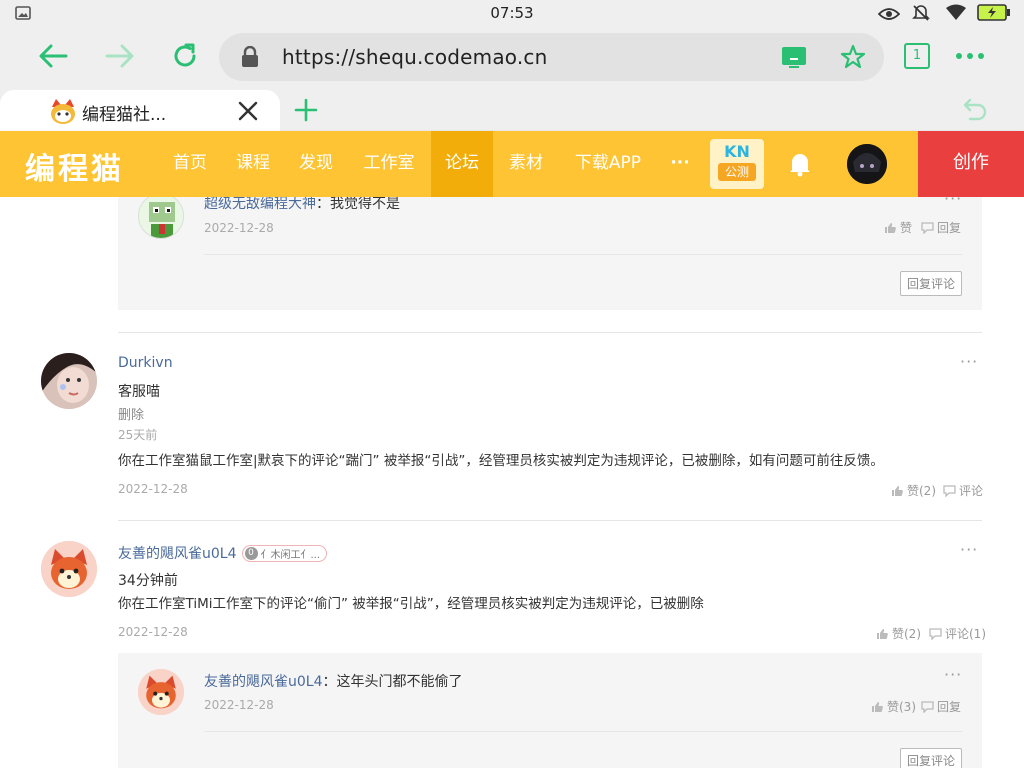  I want to click on tab-count-icon: 1, so click(917, 56).